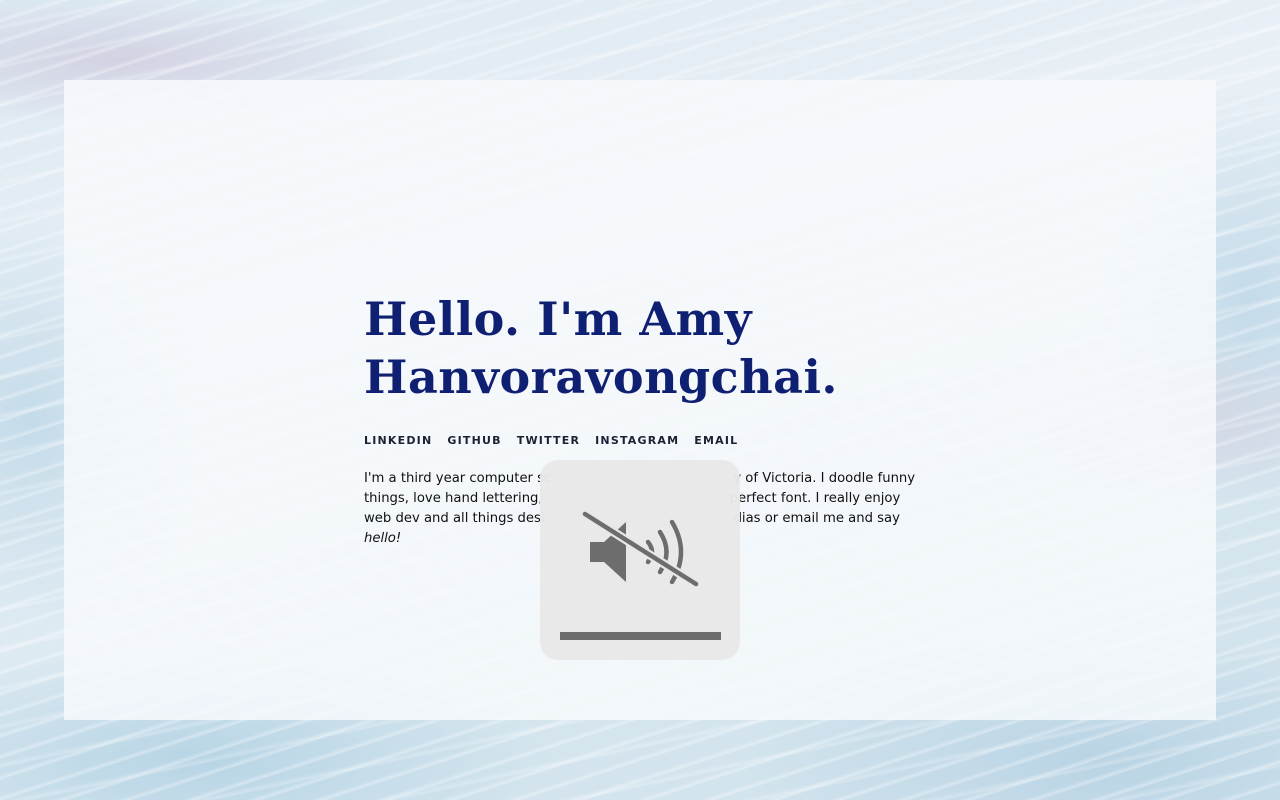  I want to click on email-link: EMAIL, so click(716, 440).